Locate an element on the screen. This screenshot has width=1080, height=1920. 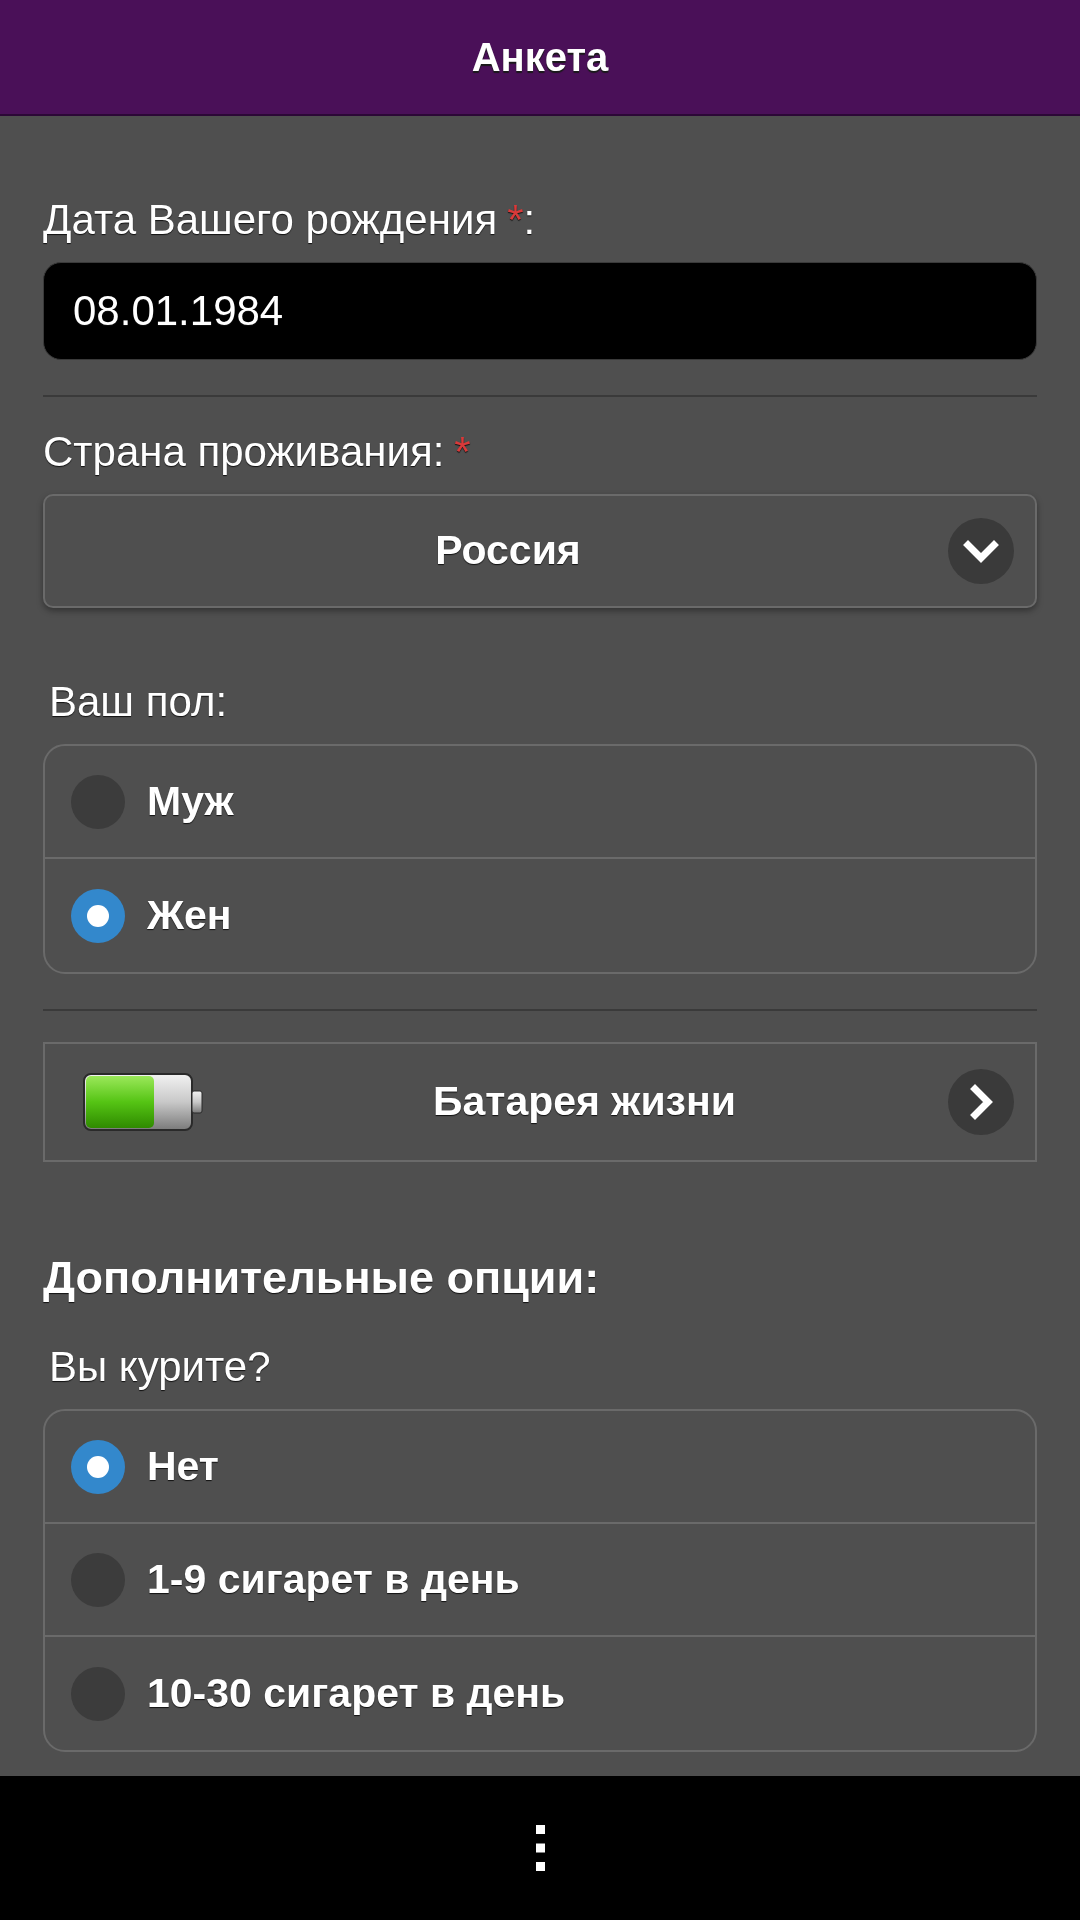
field-label: Дата Вашего рождения *: is located at coordinates (290, 220).